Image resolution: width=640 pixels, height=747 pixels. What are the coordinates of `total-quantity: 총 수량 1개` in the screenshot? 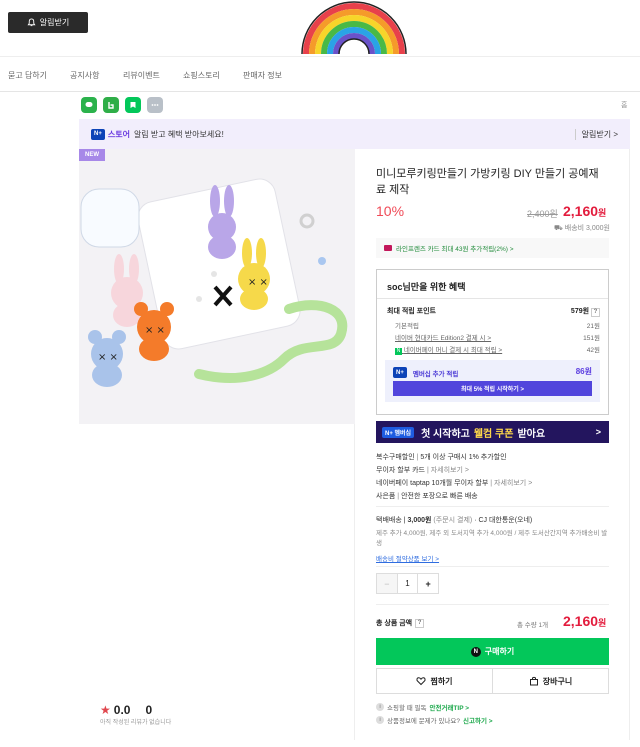 It's located at (533, 625).